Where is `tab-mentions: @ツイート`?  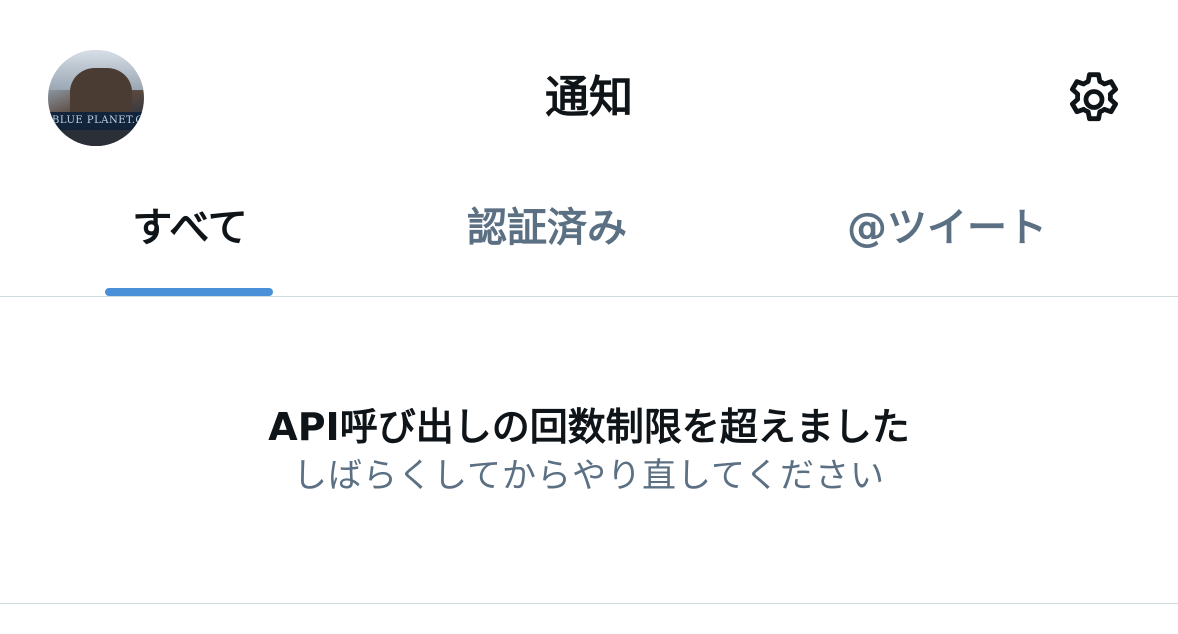 tab-mentions: @ツイート is located at coordinates (947, 238).